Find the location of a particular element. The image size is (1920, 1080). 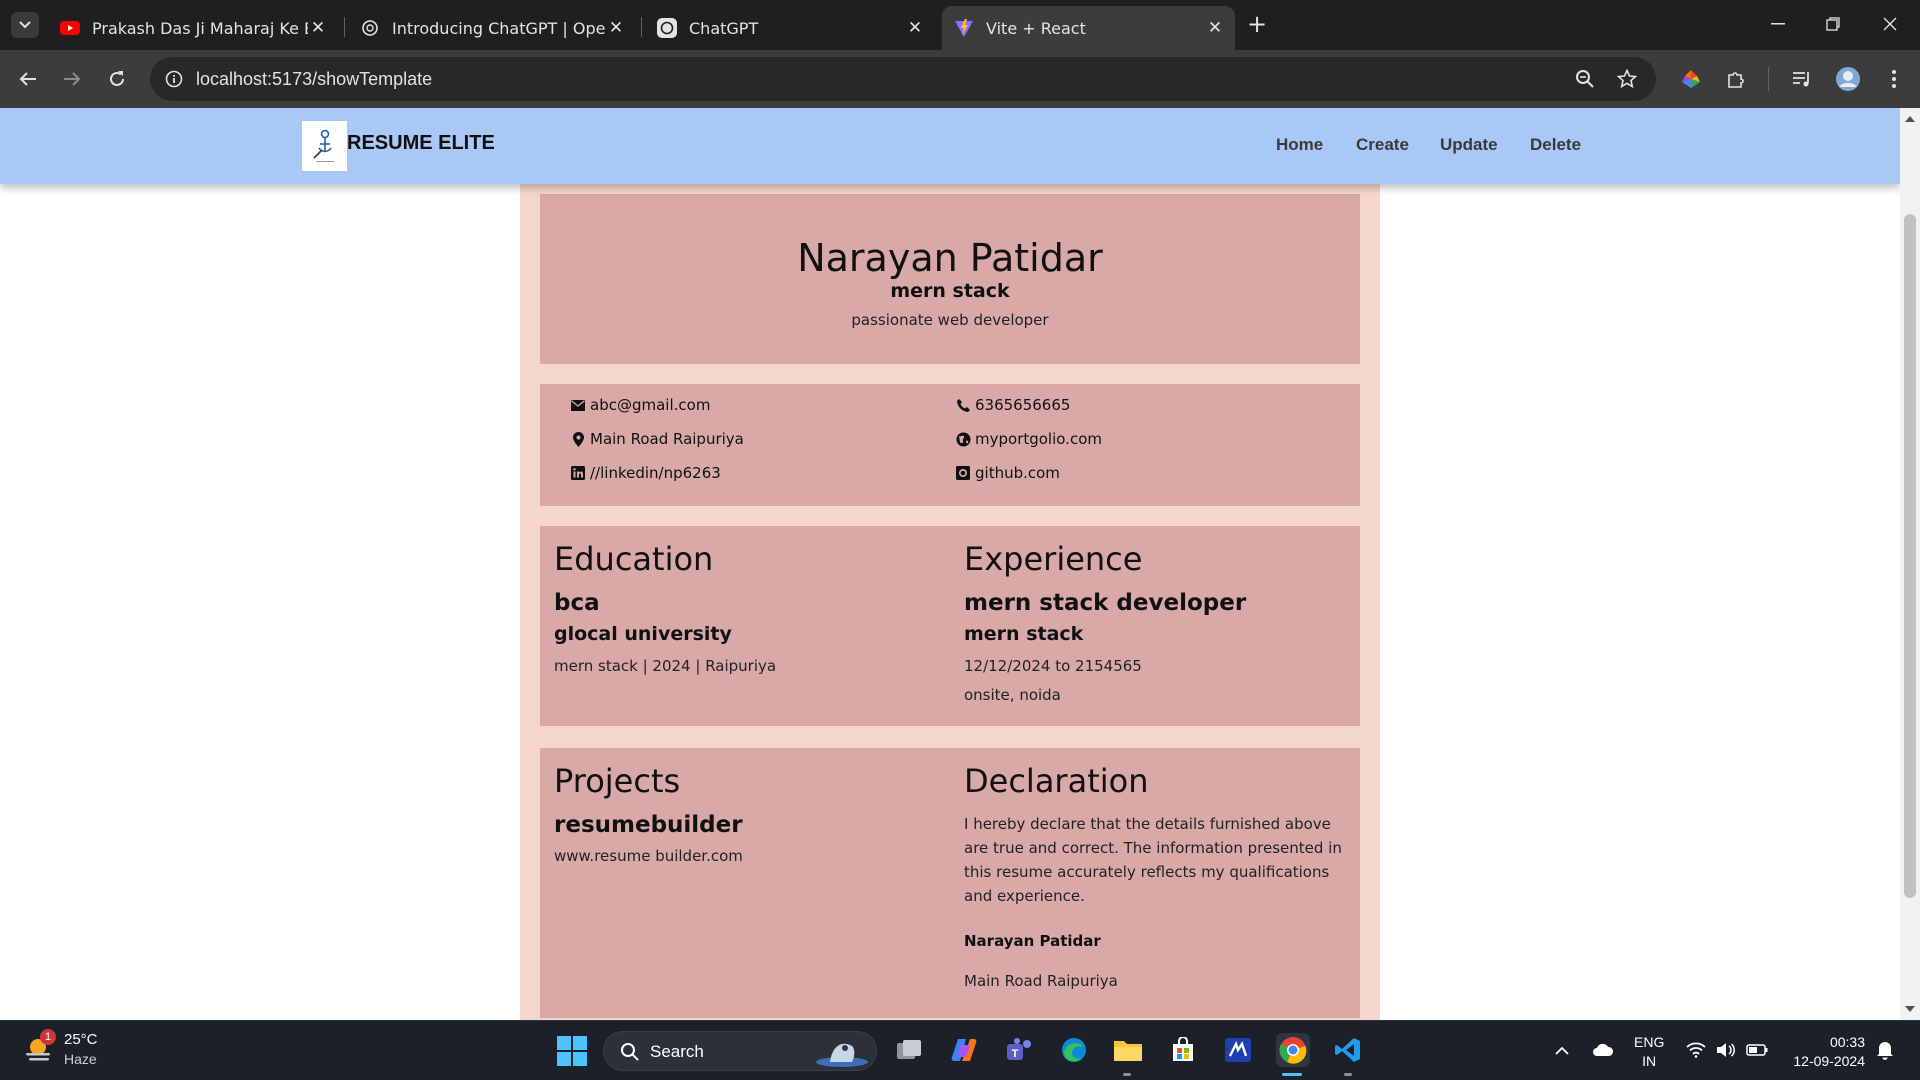

copilot-icon is located at coordinates (964, 1050).